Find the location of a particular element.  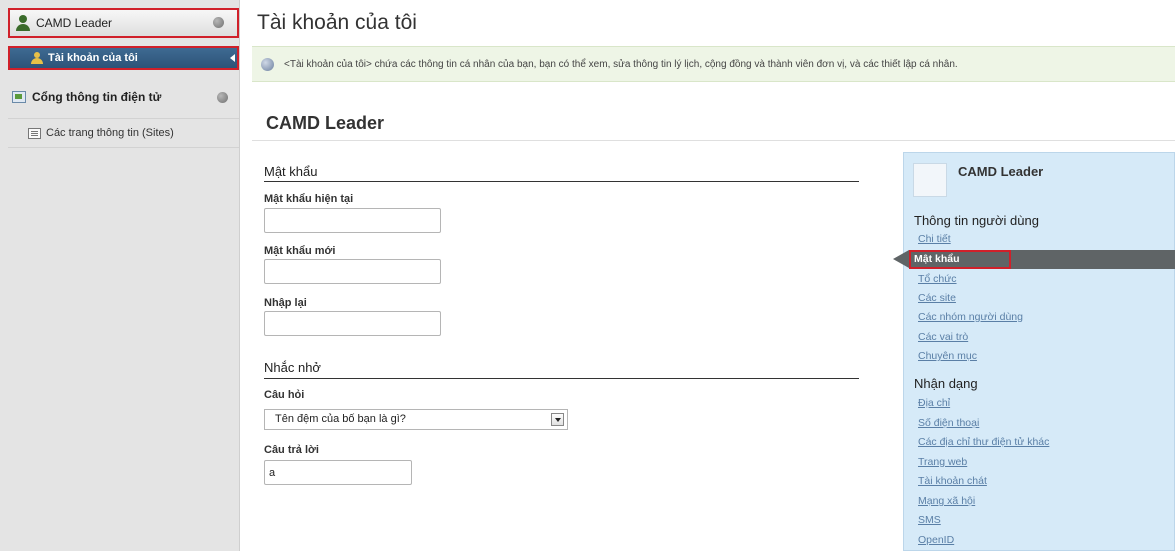

panel-user-name: CAMD Leader is located at coordinates (1001, 171).